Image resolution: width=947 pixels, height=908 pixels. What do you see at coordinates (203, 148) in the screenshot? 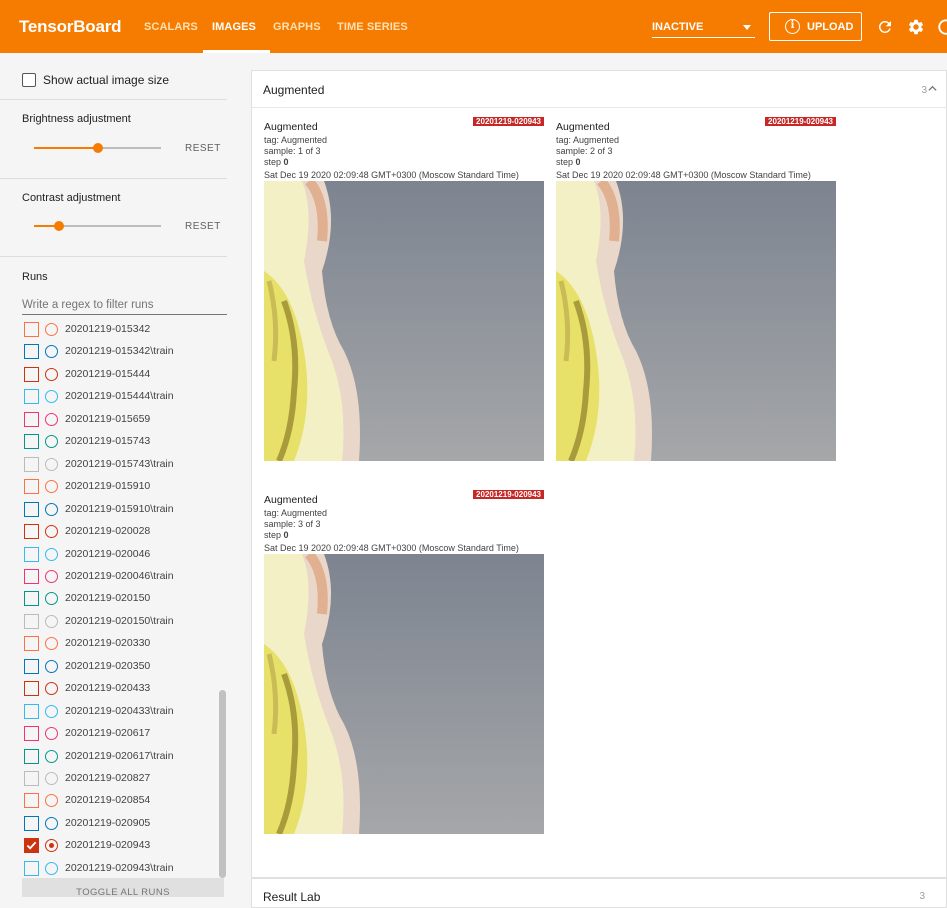
I see `brightness-reset-button: RESET` at bounding box center [203, 148].